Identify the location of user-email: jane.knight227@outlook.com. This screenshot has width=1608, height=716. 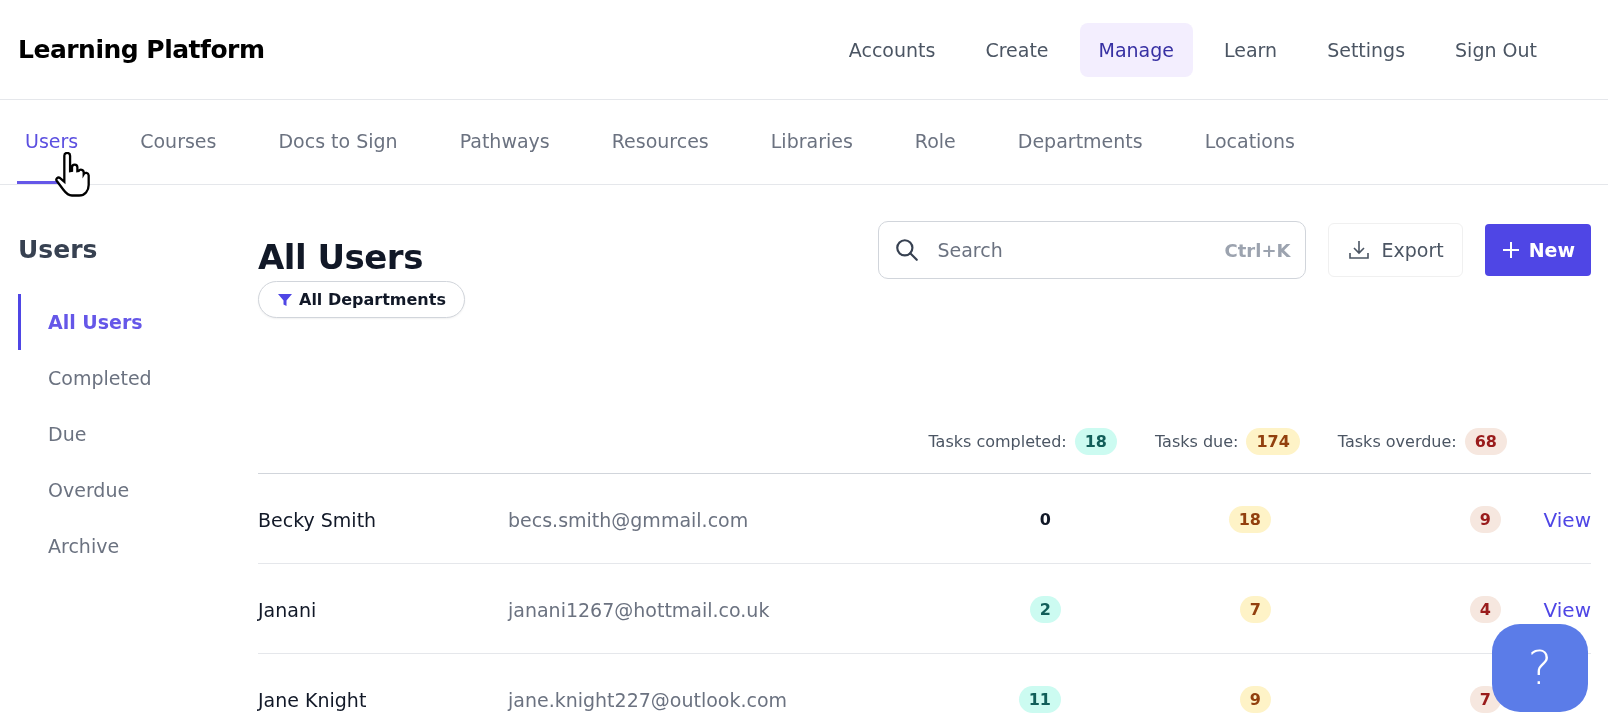
(648, 699).